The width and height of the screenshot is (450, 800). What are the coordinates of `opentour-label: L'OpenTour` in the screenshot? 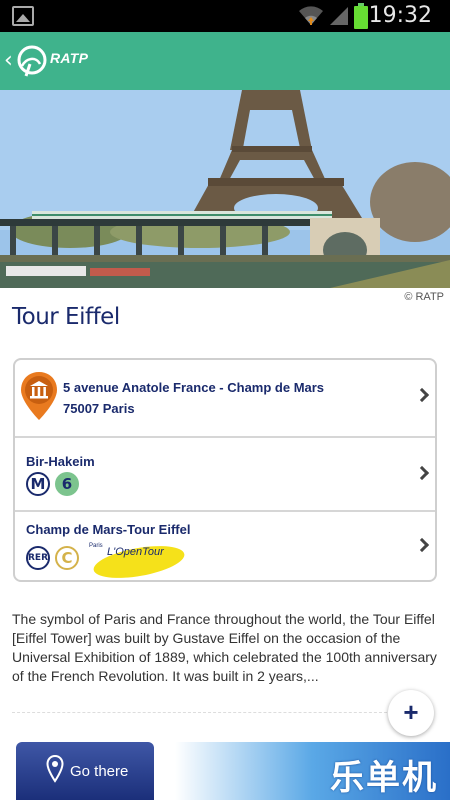 It's located at (135, 552).